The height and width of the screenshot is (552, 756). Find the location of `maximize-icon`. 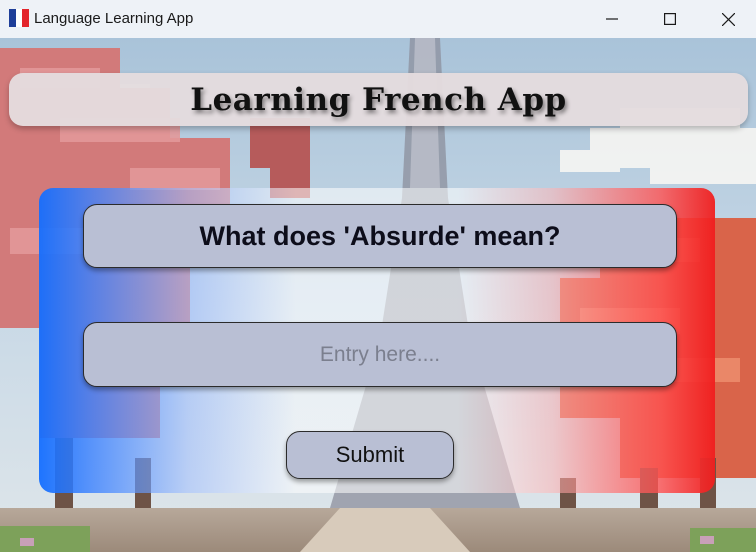

maximize-icon is located at coordinates (670, 19).